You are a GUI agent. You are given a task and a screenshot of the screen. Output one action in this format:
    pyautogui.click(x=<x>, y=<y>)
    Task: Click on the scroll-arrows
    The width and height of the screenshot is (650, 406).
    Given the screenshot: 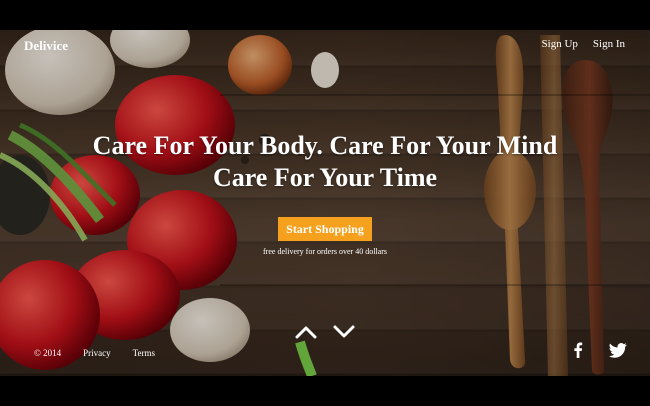 What is the action you would take?
    pyautogui.click(x=325, y=332)
    